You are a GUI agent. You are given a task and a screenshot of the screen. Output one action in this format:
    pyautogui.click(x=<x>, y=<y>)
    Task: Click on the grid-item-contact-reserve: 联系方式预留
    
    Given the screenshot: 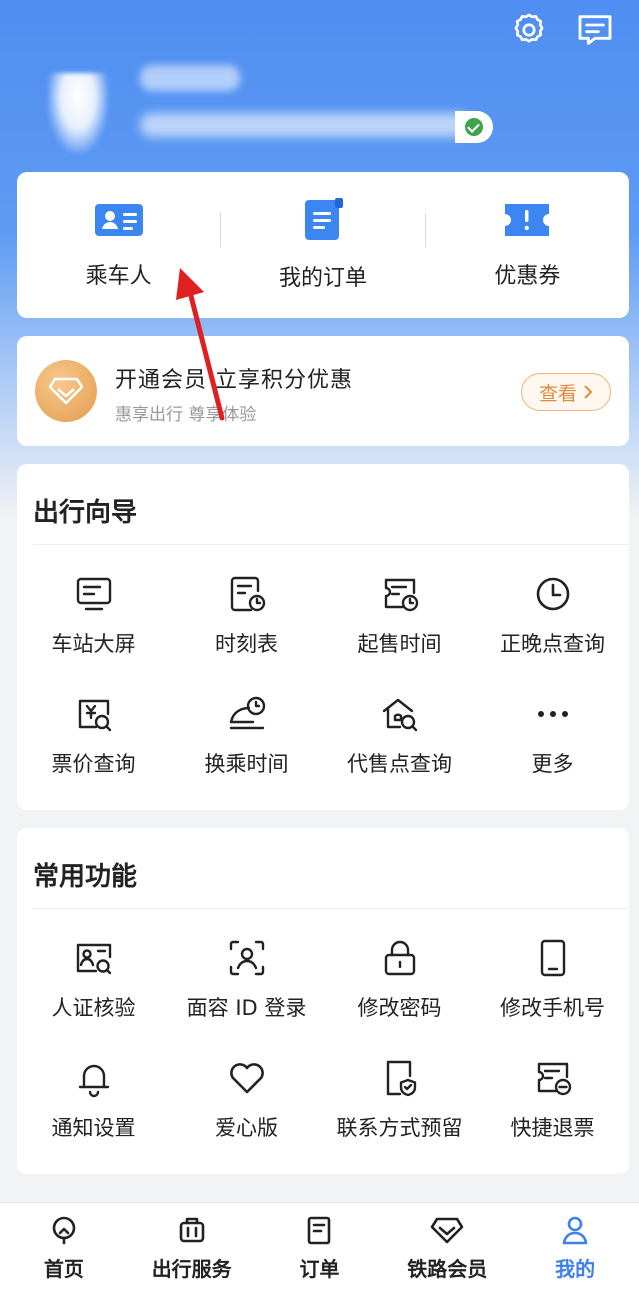 What is the action you would take?
    pyautogui.click(x=399, y=1104)
    